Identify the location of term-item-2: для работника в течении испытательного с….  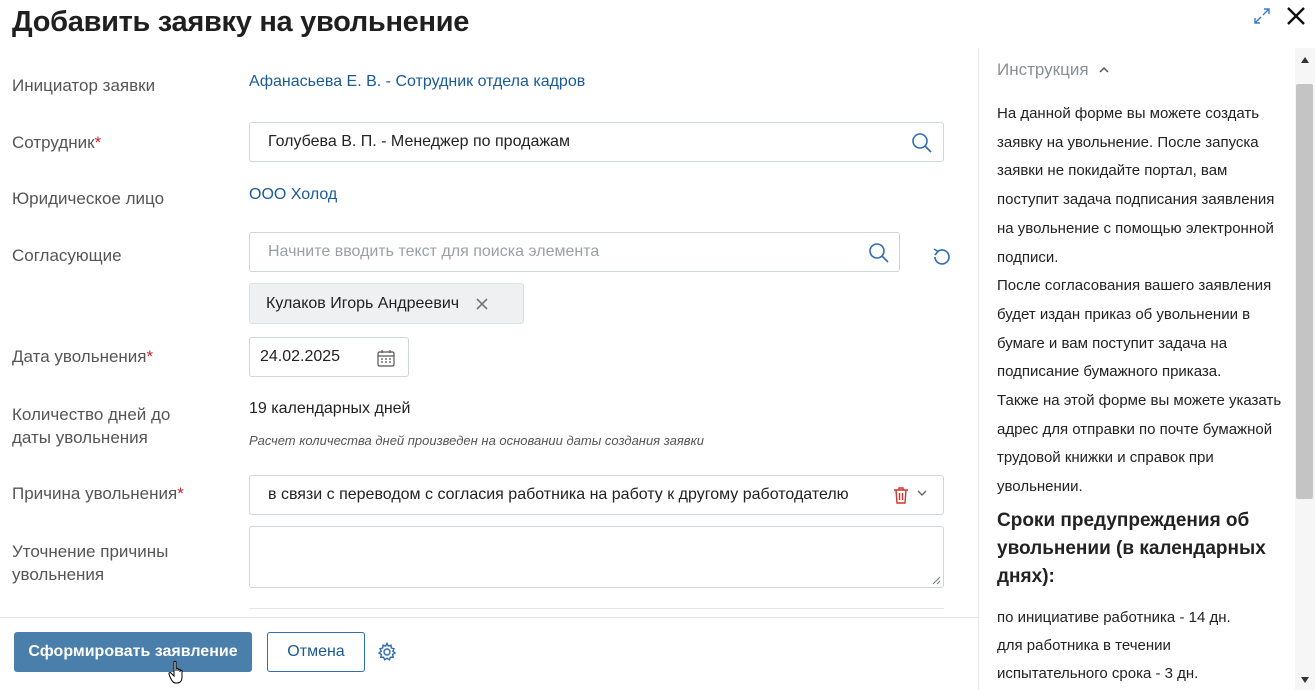
(1098, 659).